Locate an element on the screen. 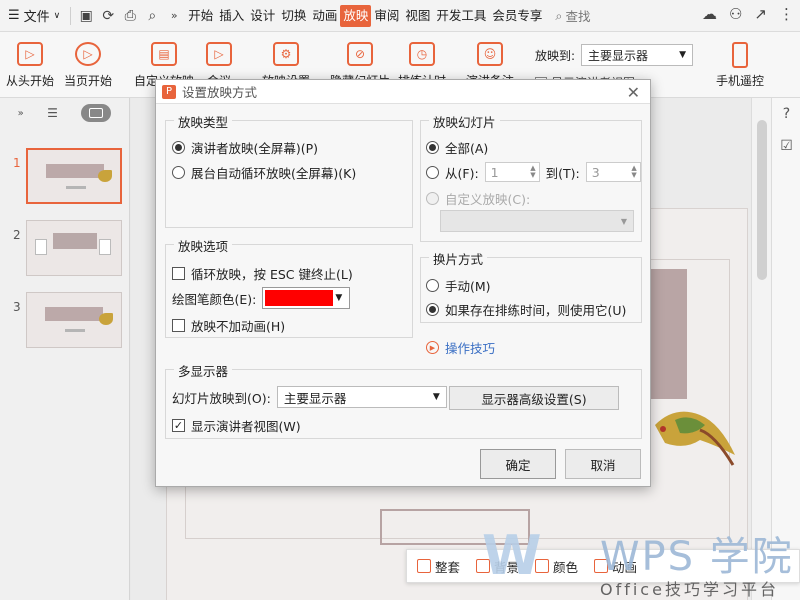 This screenshot has width=800, height=600. use-timings-radio is located at coordinates (432, 309).